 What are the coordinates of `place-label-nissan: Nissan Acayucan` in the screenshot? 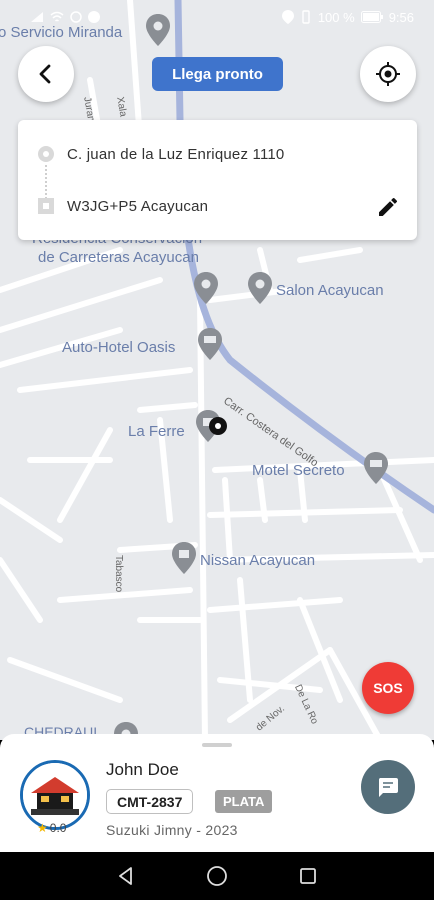 It's located at (258, 560).